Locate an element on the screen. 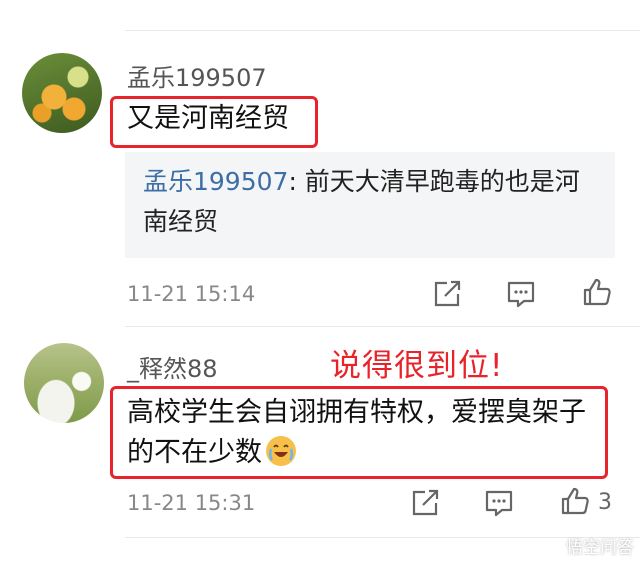  comment-divider is located at coordinates (382, 326).